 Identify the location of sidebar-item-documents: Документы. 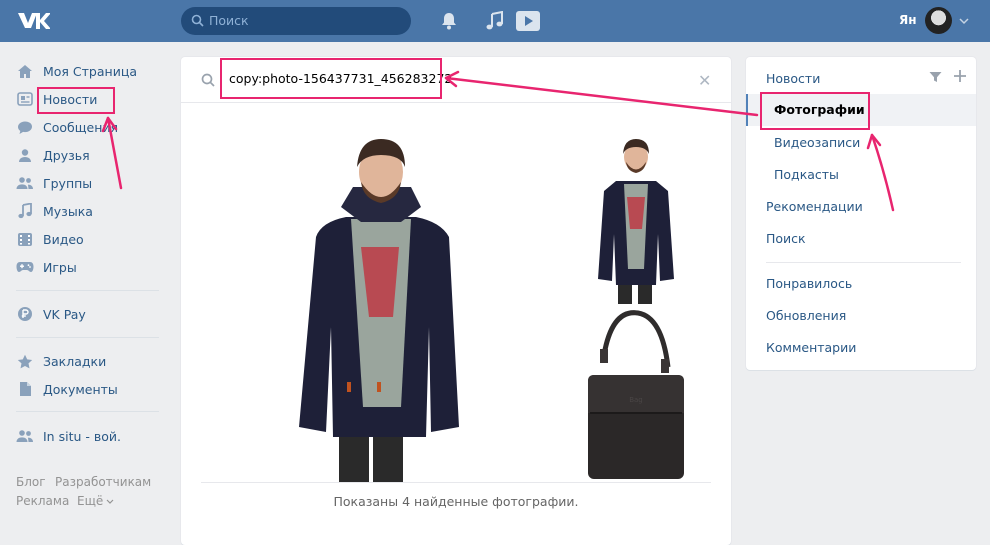
(67, 389).